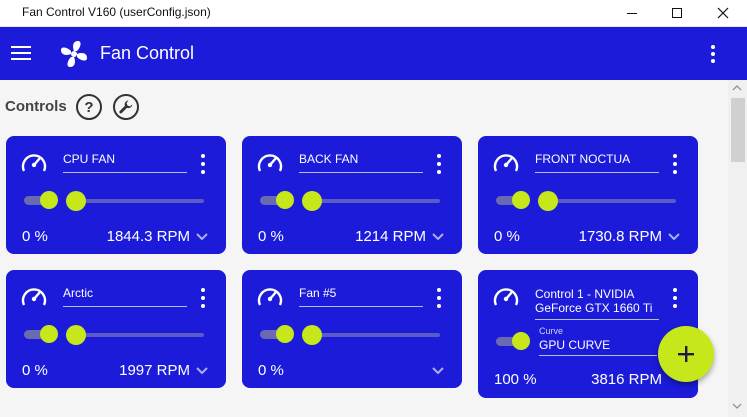 The width and height of the screenshot is (747, 417). I want to click on close-button, so click(723, 13).